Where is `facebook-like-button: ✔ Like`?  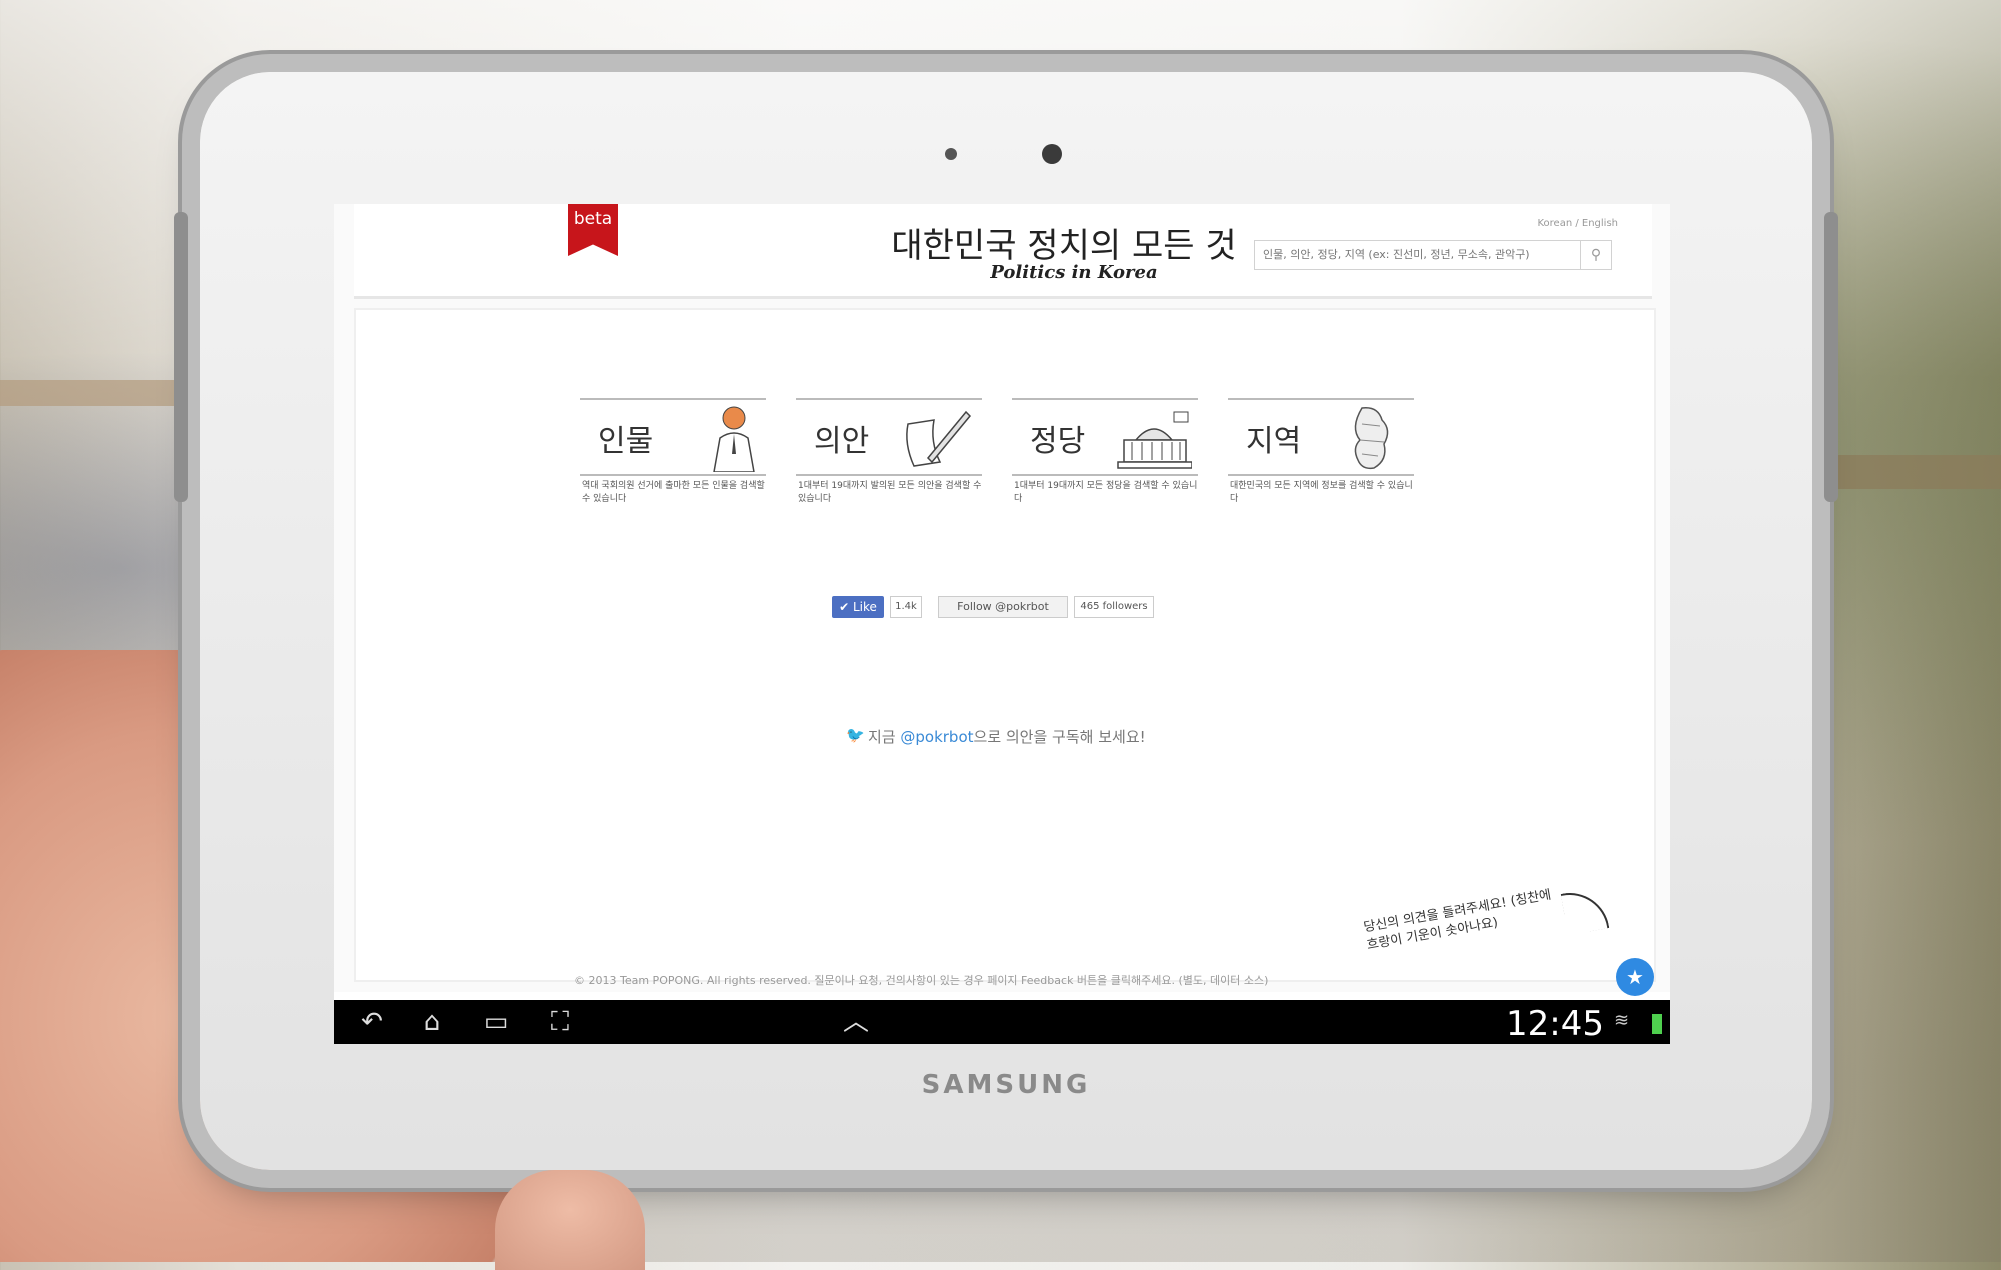
facebook-like-button: ✔ Like is located at coordinates (858, 607).